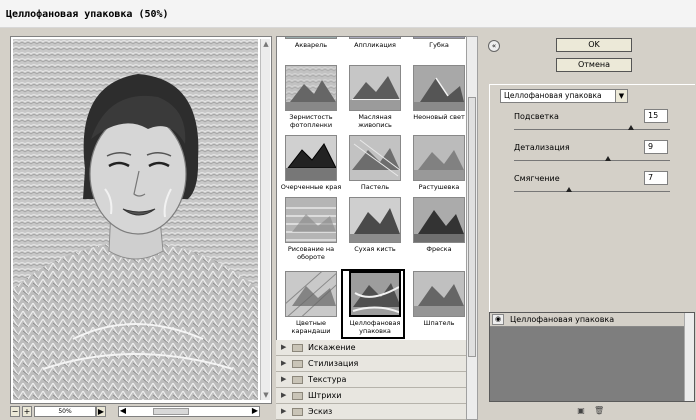 The width and height of the screenshot is (696, 420). What do you see at coordinates (656, 178) in the screenshot?
I see `param-input-smoothness: 7` at bounding box center [656, 178].